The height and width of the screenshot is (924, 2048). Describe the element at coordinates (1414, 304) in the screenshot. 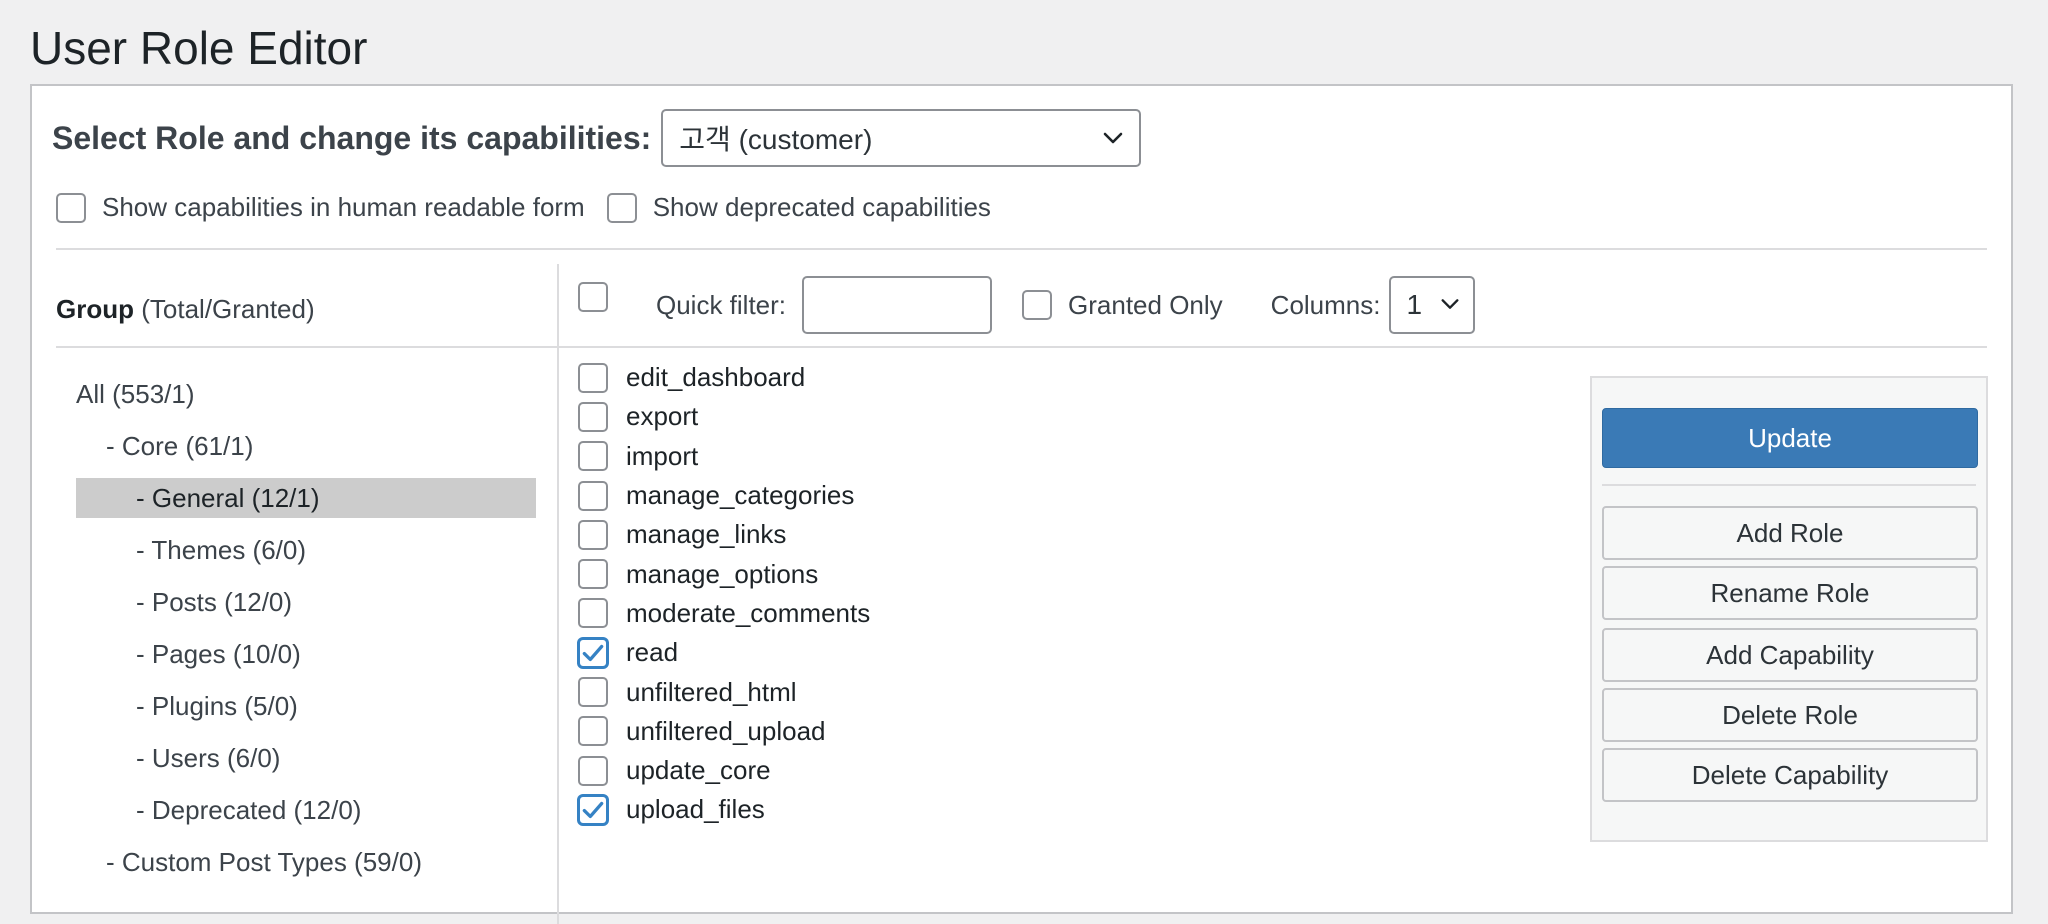

I see `columns-value: 1` at that location.